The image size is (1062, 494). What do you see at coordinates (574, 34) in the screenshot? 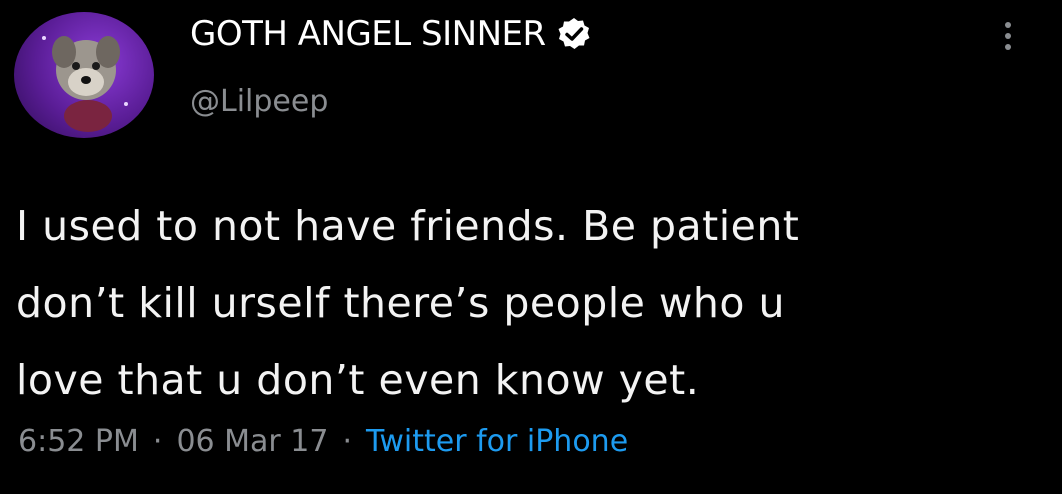
I see `verified-badge-icon` at bounding box center [574, 34].